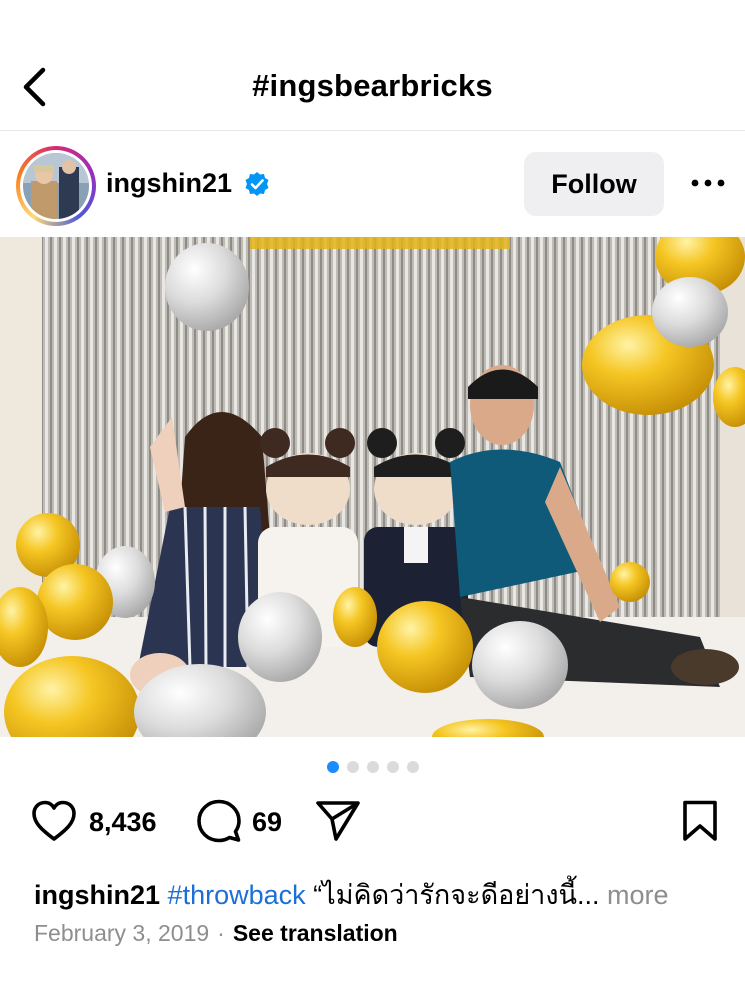  What do you see at coordinates (237, 895) in the screenshot?
I see `caption-hashtag: #throwback` at bounding box center [237, 895].